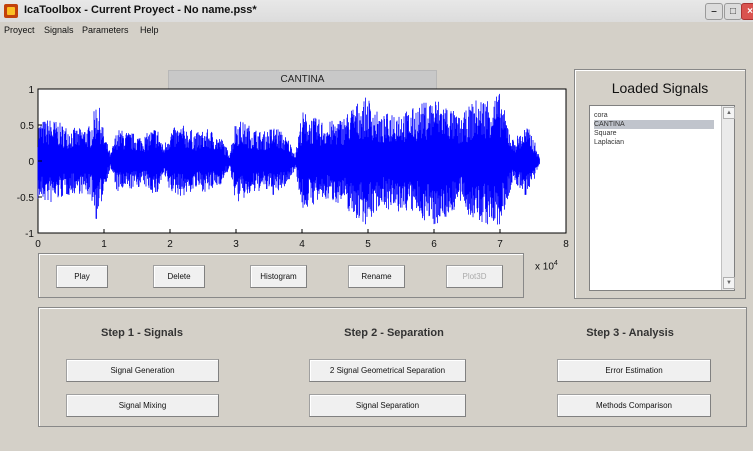  Describe the element at coordinates (566, 244) in the screenshot. I see `x-tick-label: 8` at that location.